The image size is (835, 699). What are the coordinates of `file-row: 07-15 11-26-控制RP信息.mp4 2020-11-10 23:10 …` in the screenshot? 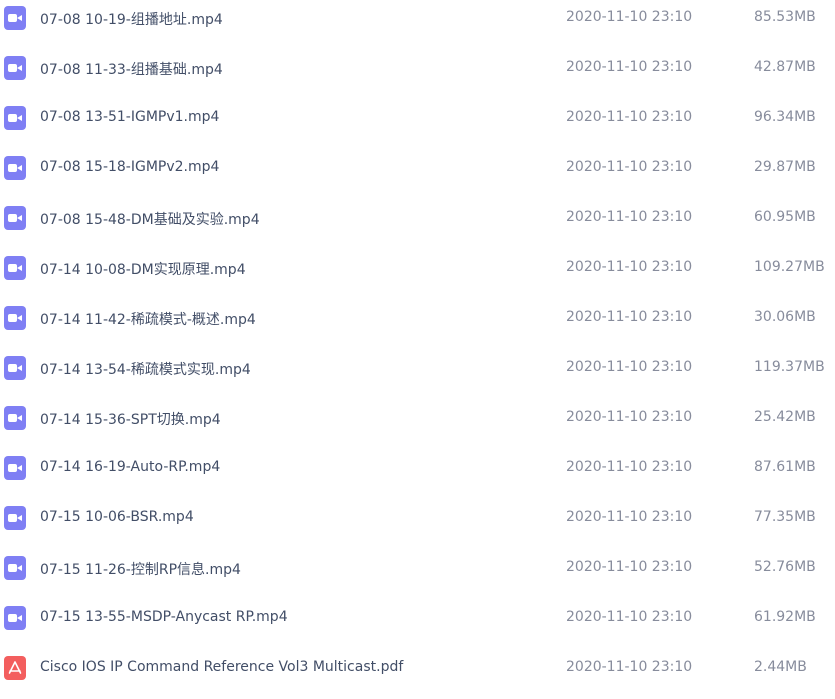 It's located at (417, 569).